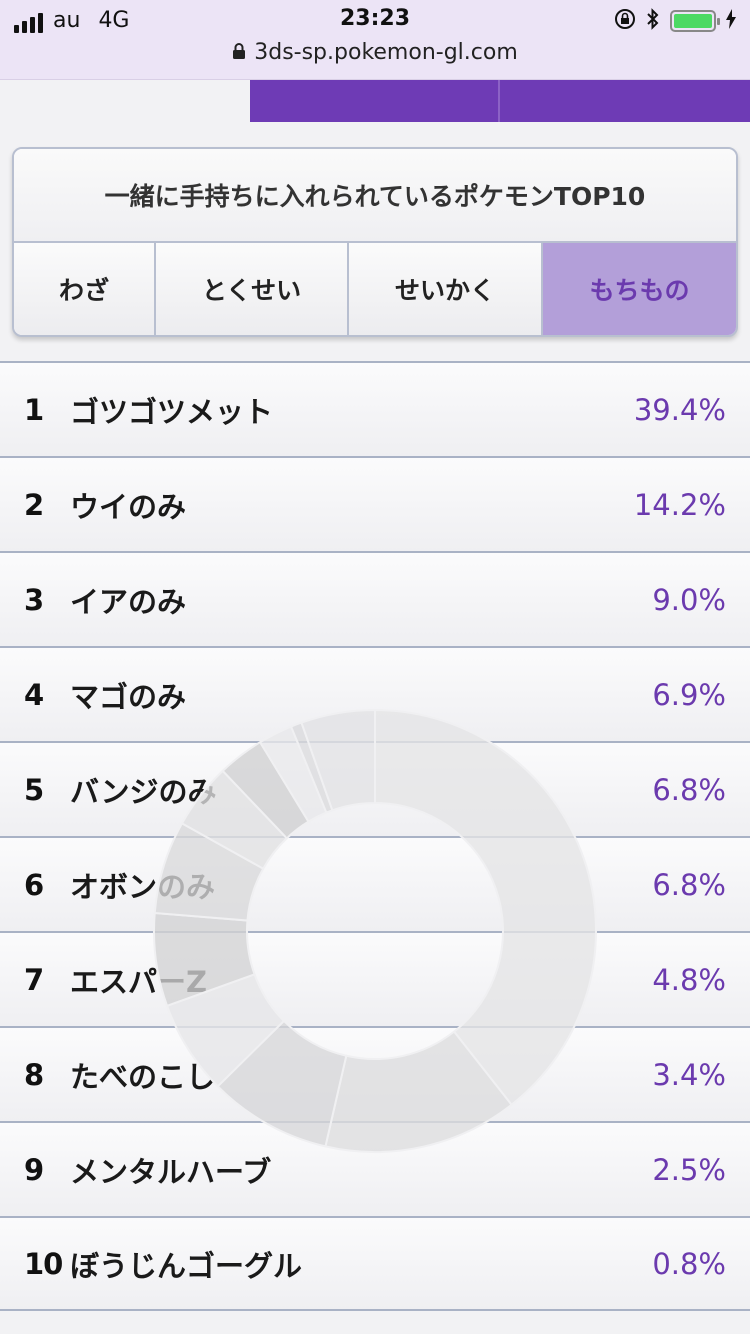 The height and width of the screenshot is (1334, 750). I want to click on panel-title: 一緒に手持ちに入れられているポケモンTOP10, so click(375, 196).